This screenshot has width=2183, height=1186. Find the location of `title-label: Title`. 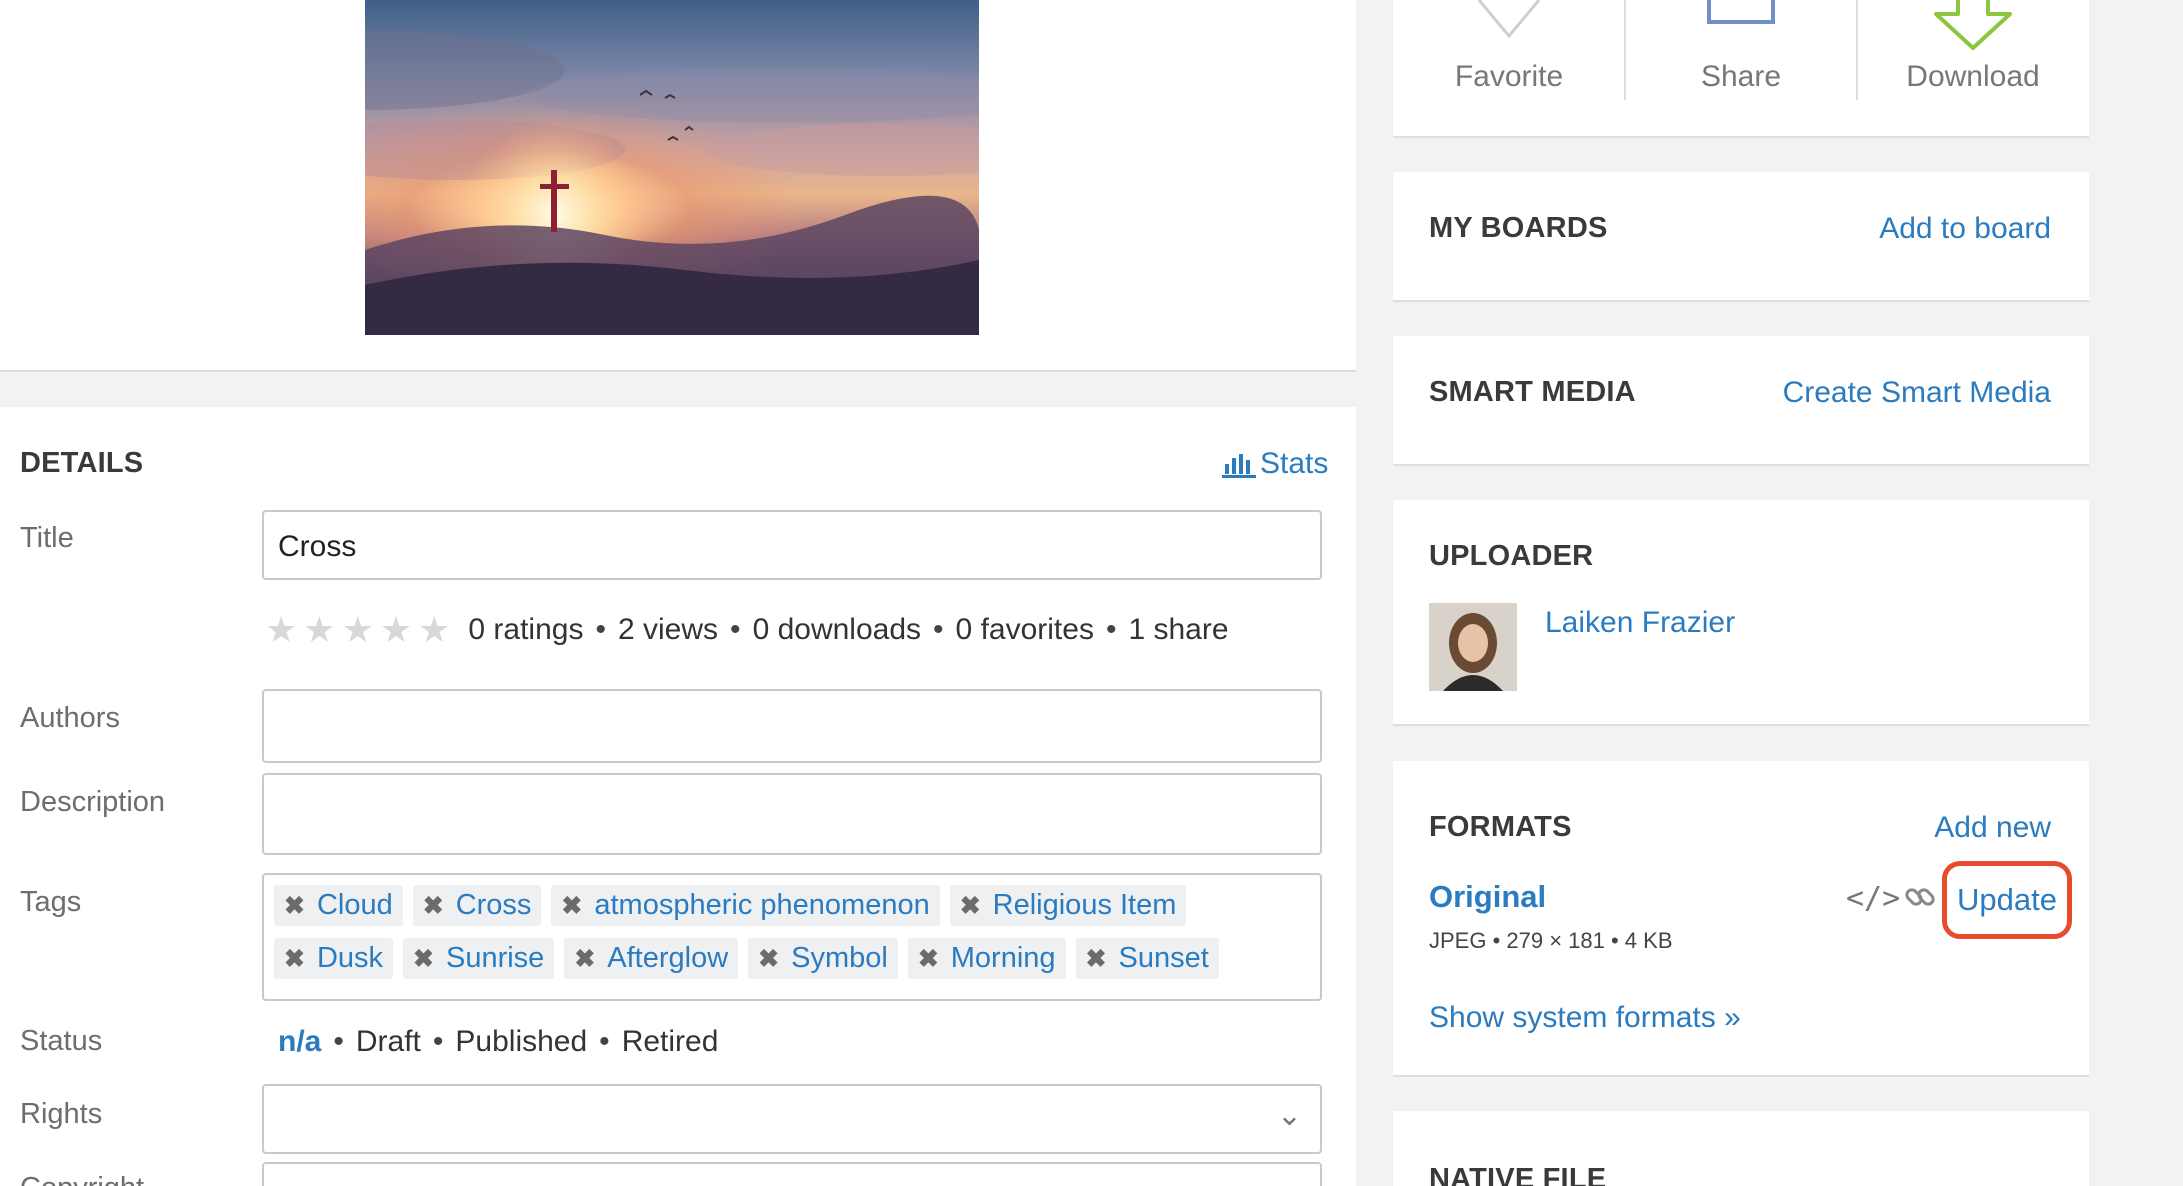

title-label: Title is located at coordinates (47, 538).